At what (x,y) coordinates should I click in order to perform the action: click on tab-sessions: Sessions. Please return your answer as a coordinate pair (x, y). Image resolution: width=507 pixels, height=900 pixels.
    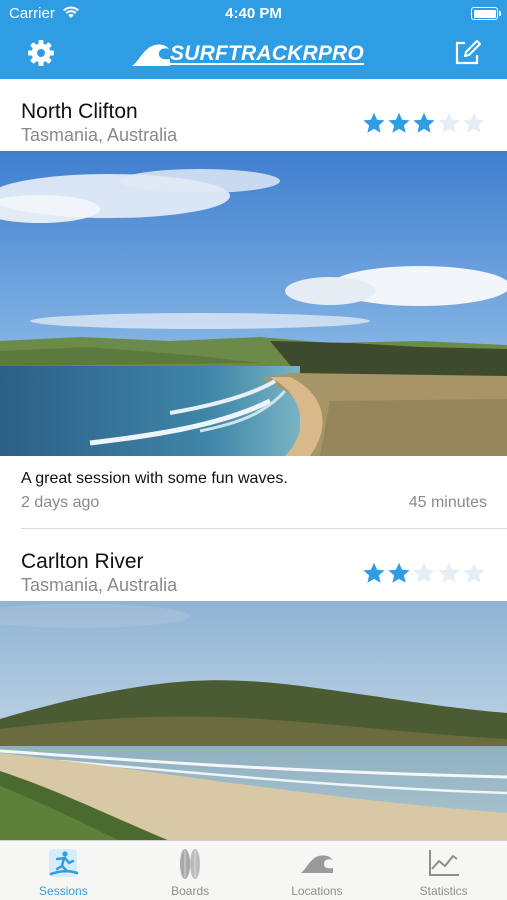
    Looking at the image, I should click on (63, 870).